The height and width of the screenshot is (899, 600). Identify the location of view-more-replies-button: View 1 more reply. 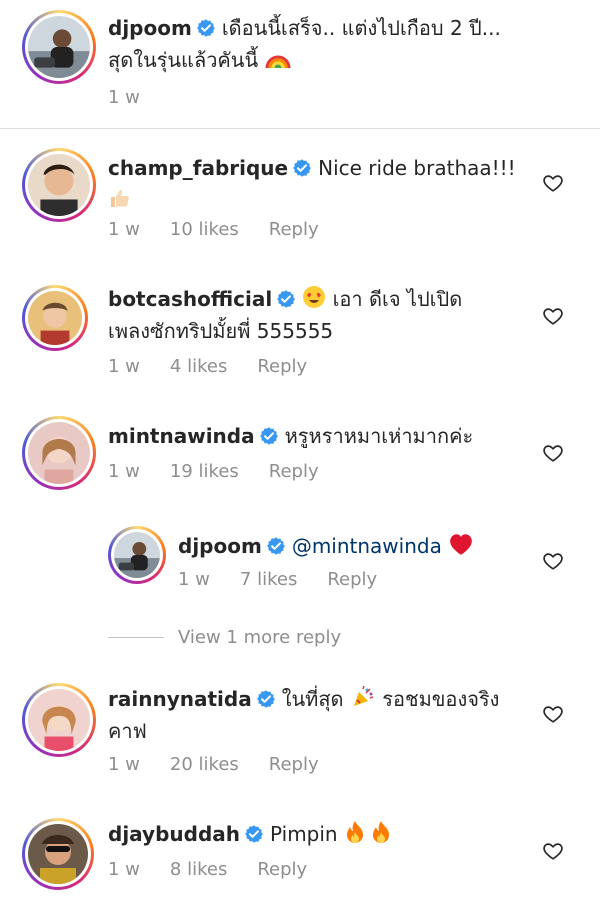
(259, 638).